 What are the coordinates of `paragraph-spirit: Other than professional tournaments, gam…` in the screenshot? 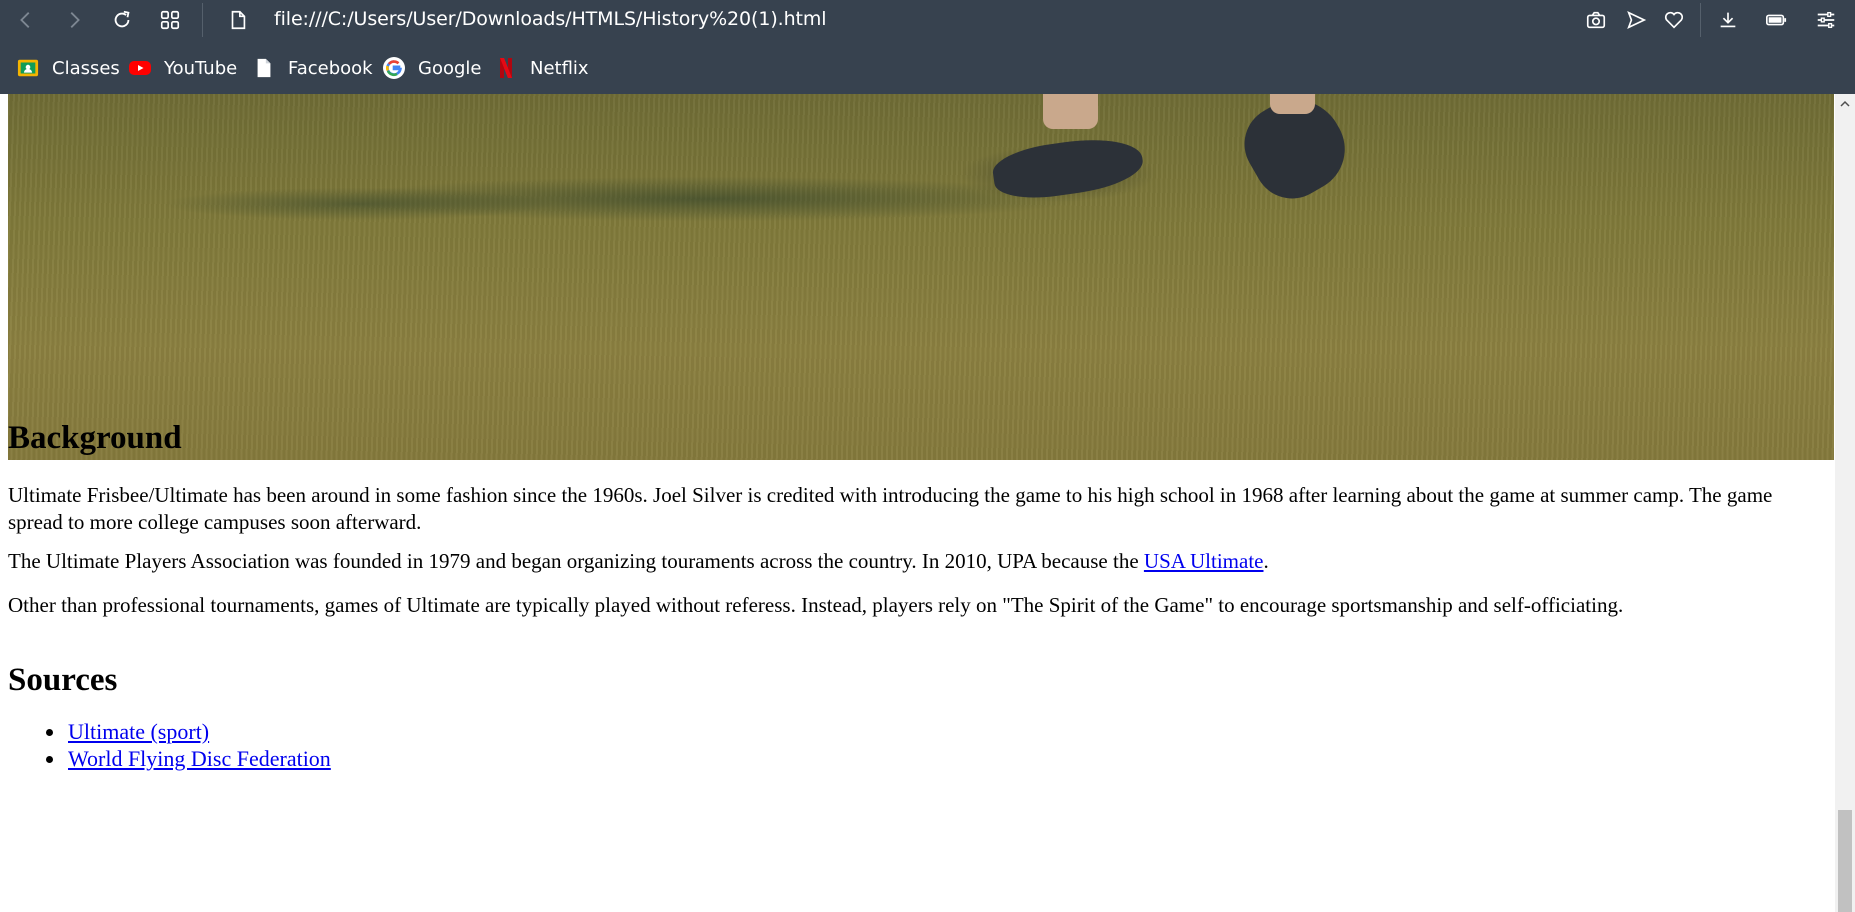 It's located at (816, 605).